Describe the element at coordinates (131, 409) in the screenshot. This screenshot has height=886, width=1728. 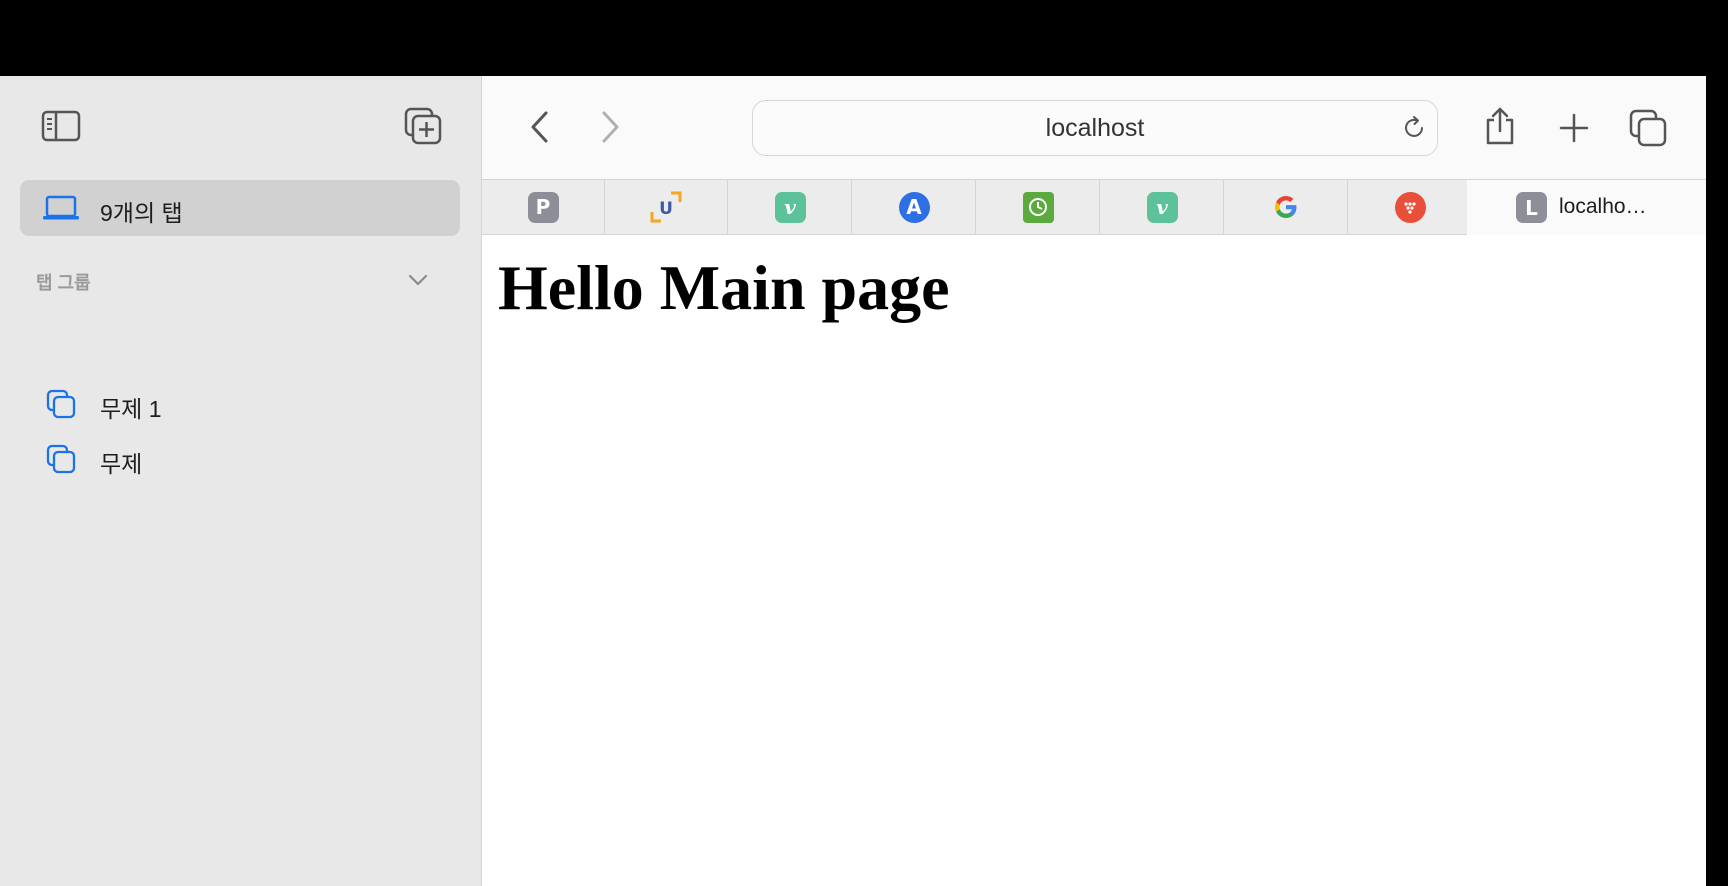
I see `sidebar-item-label: 무제 1` at that location.